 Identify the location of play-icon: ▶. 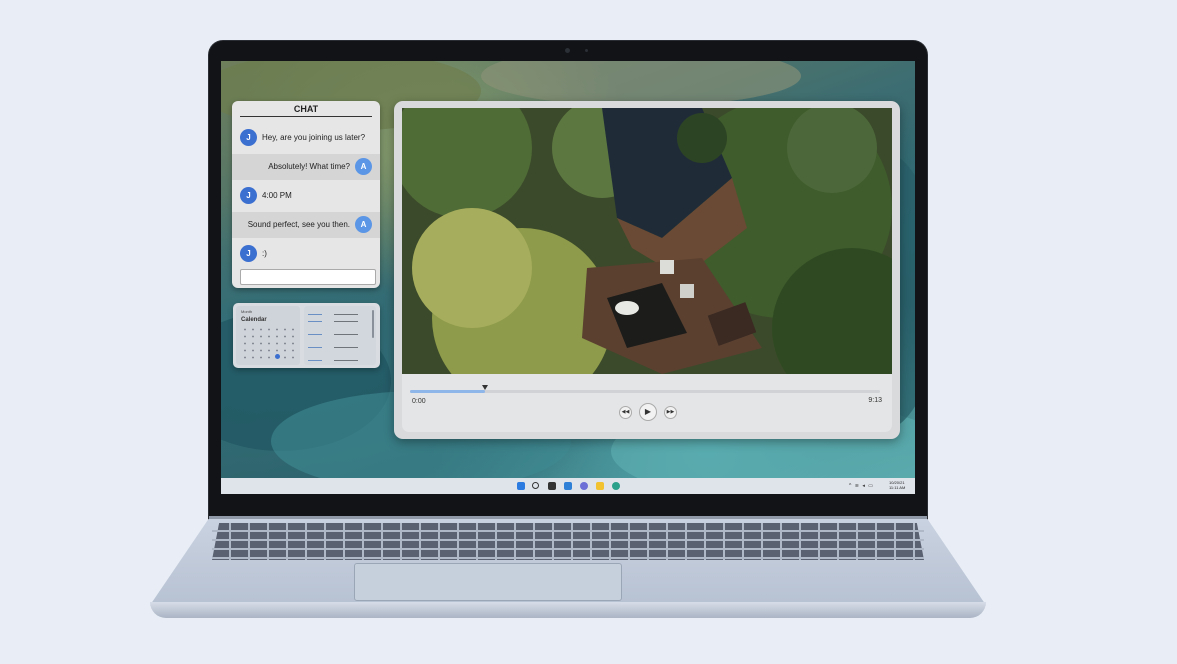
(648, 411).